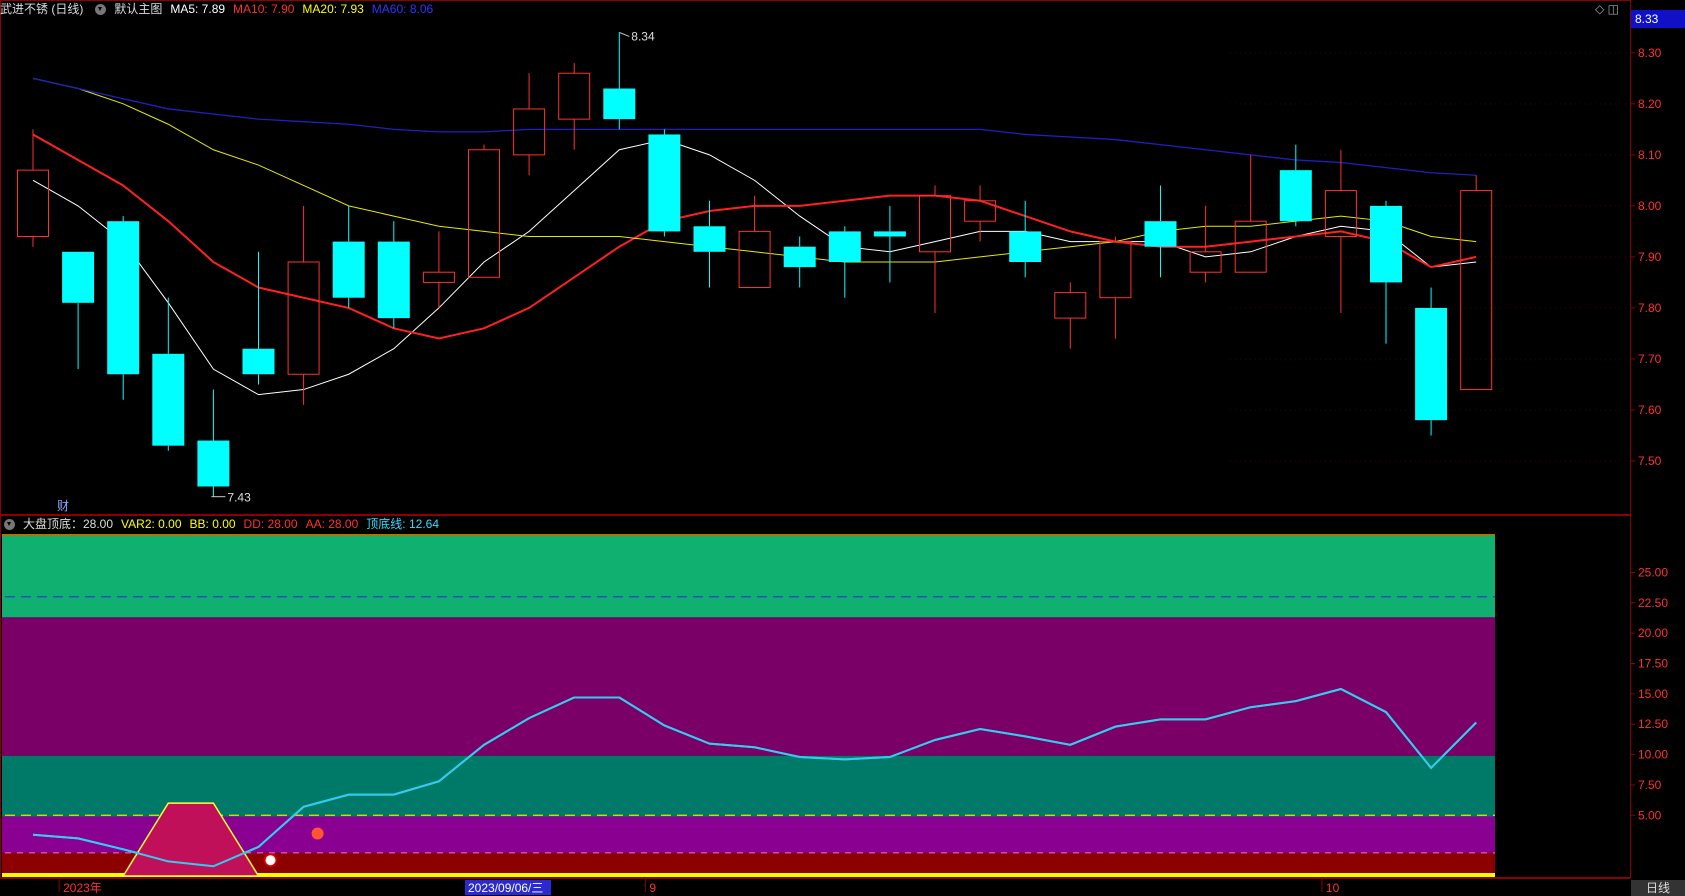  I want to click on y-tick-label: 17.50, so click(1653, 664).